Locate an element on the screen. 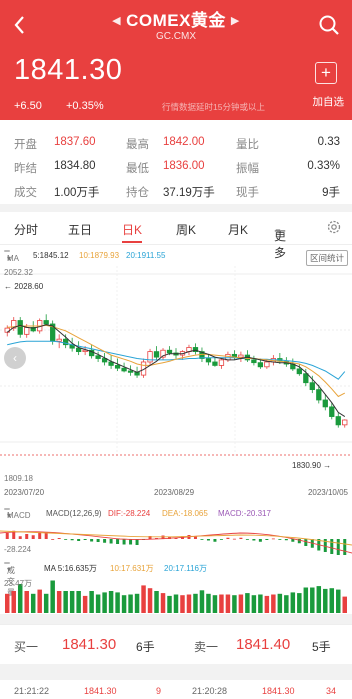 The width and height of the screenshot is (352, 699). volume-badge: 成交量 ▾ is located at coordinates (9, 579).